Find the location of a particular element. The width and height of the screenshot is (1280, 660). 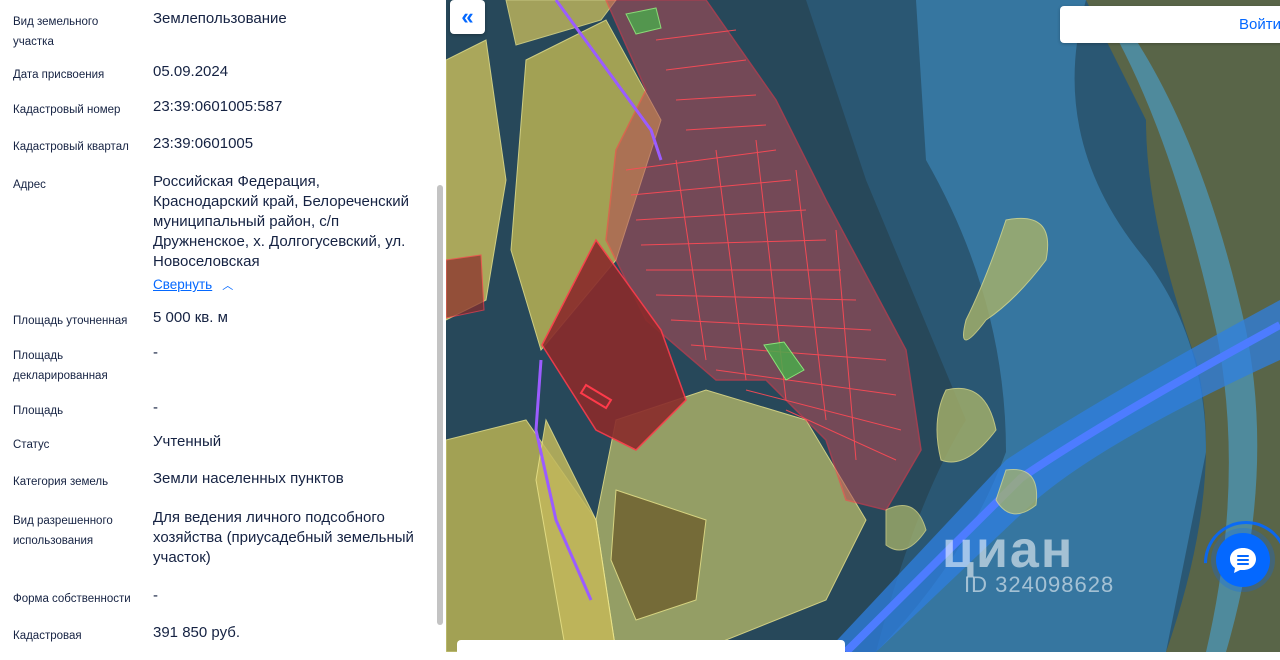

field-label: Площадь декларированная is located at coordinates (60, 366).